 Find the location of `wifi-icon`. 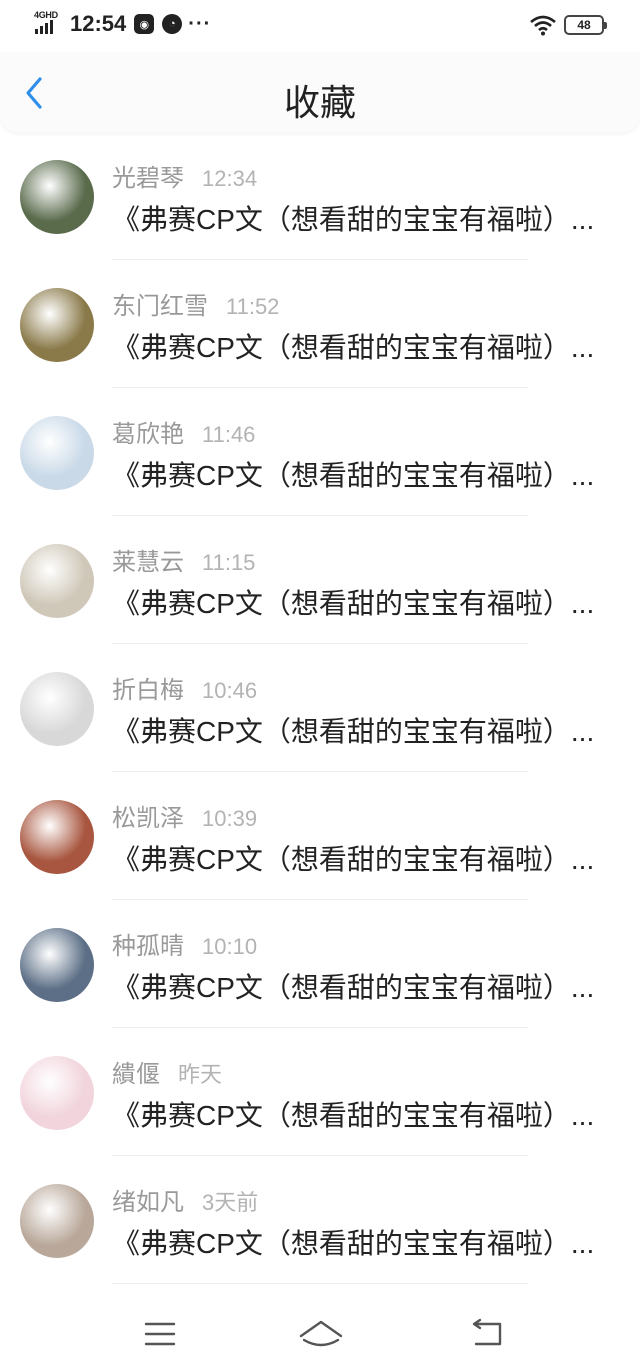

wifi-icon is located at coordinates (543, 25).